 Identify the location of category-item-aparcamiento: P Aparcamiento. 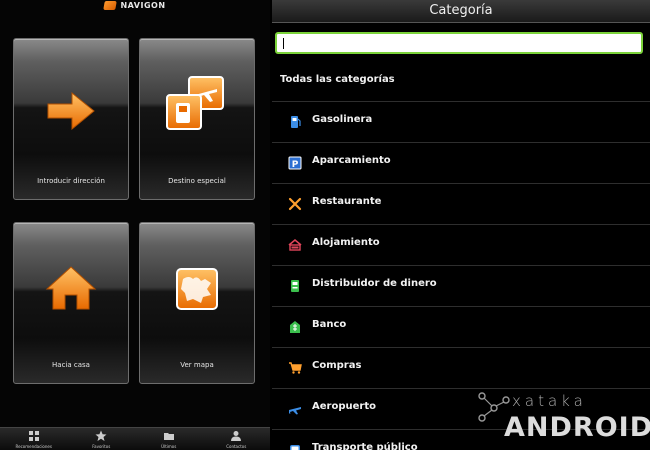
(461, 162).